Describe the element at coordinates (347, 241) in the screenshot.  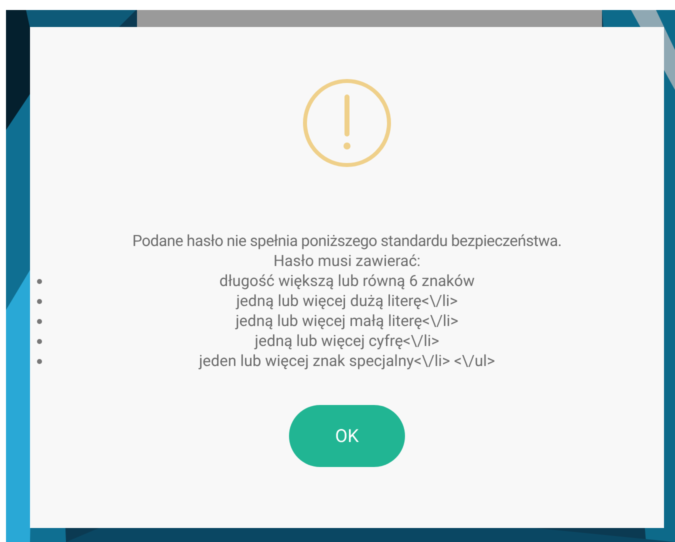
I see `message-text: Podane hasło nie spełnia poniższego standardu bezpieczeństwa.` at that location.